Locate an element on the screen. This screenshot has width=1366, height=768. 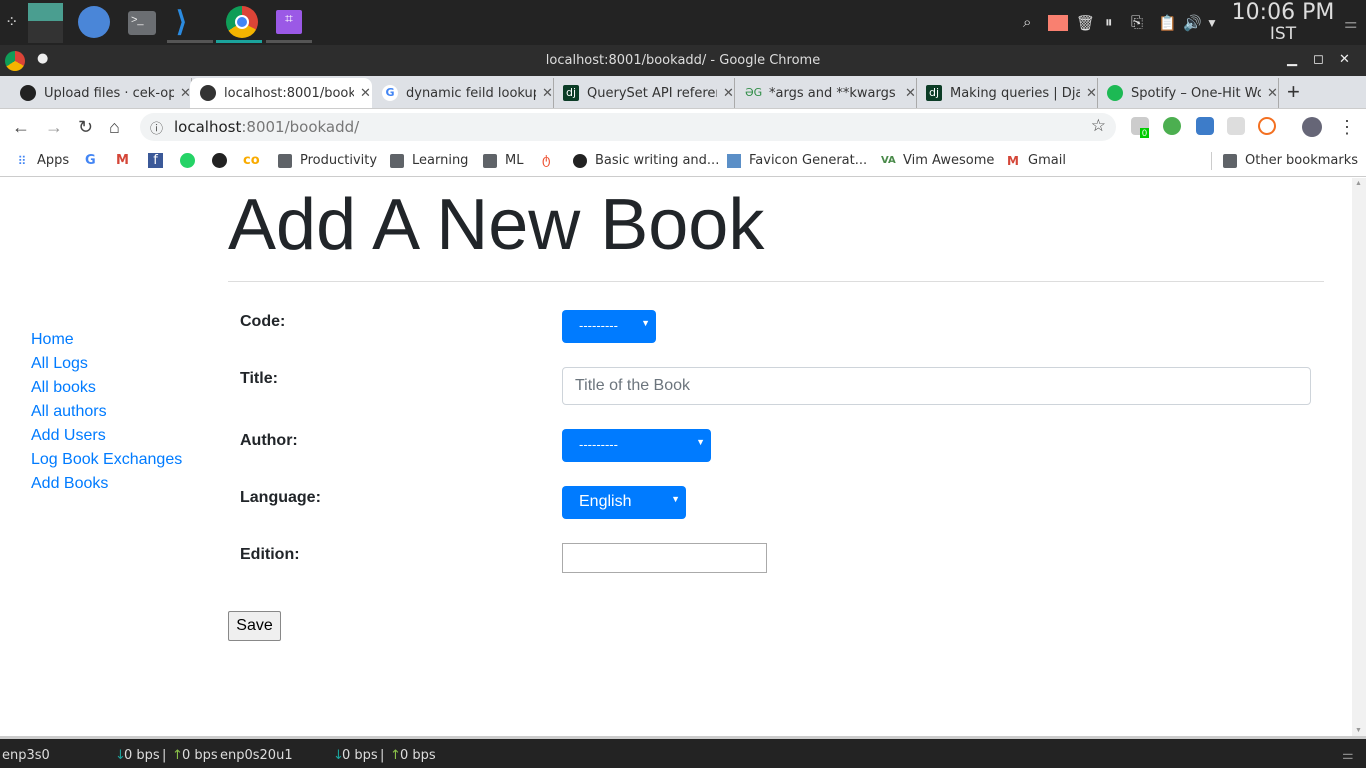
pytorch-icon: ტ is located at coordinates (546, 160).